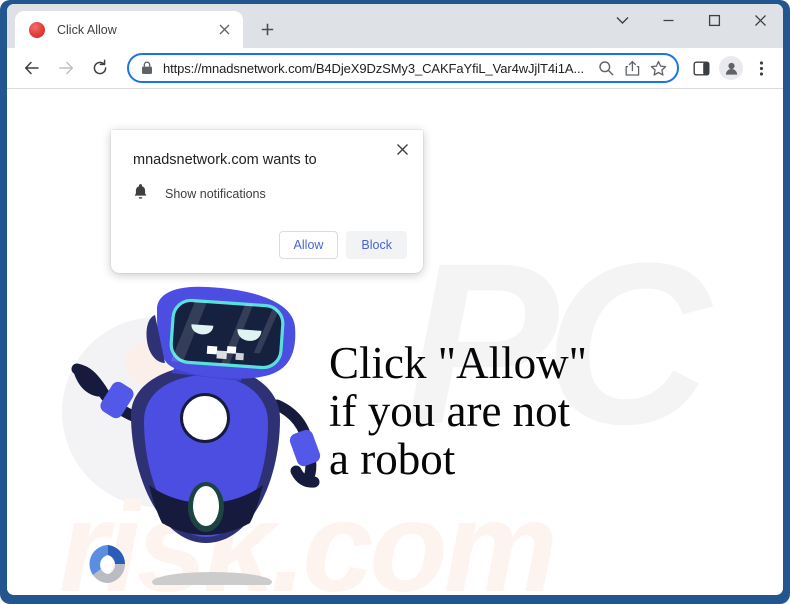 This screenshot has width=790, height=604. I want to click on close-window-icon, so click(760, 20).